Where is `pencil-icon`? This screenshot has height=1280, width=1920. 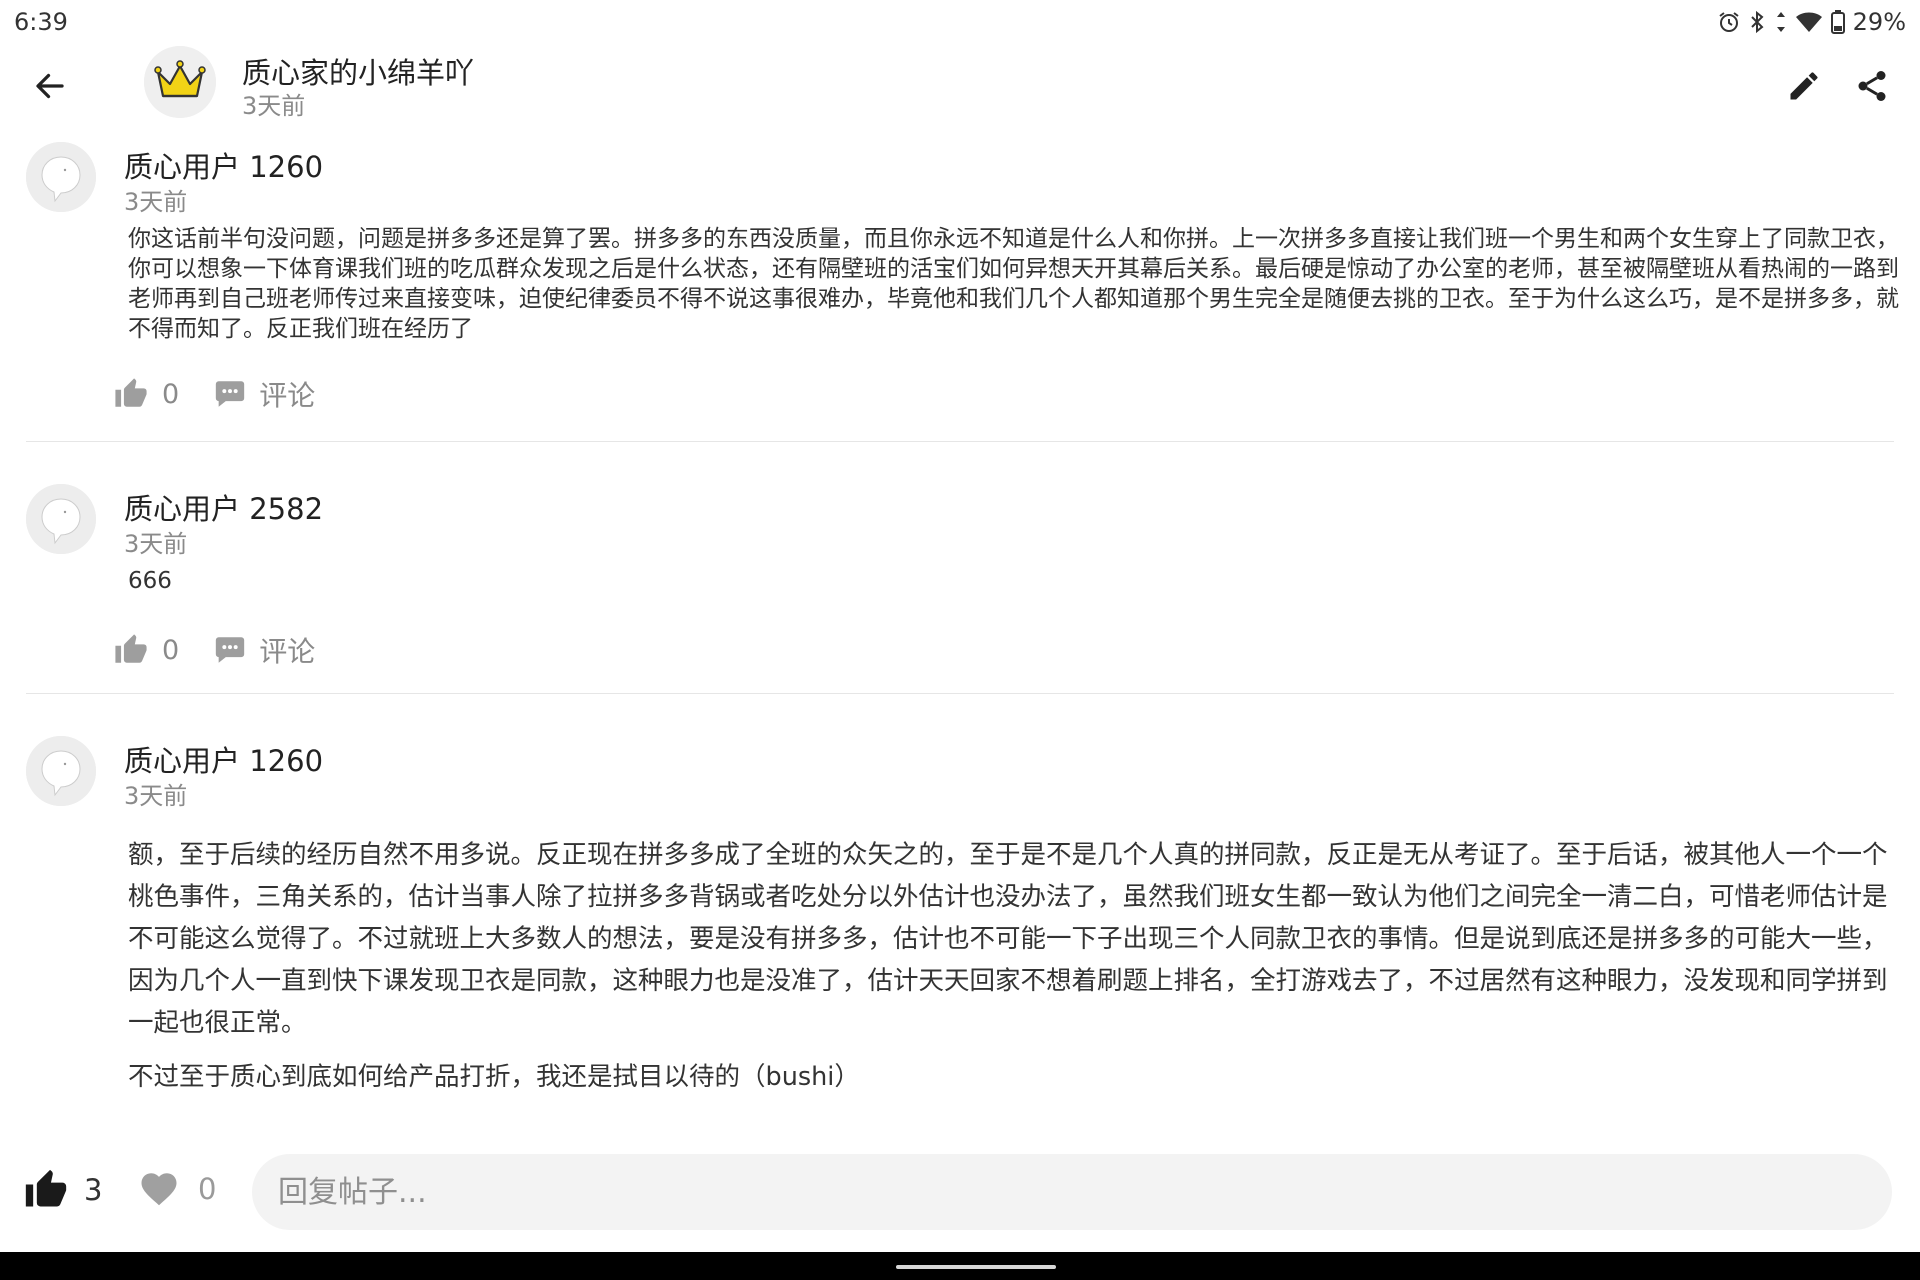
pencil-icon is located at coordinates (1804, 86).